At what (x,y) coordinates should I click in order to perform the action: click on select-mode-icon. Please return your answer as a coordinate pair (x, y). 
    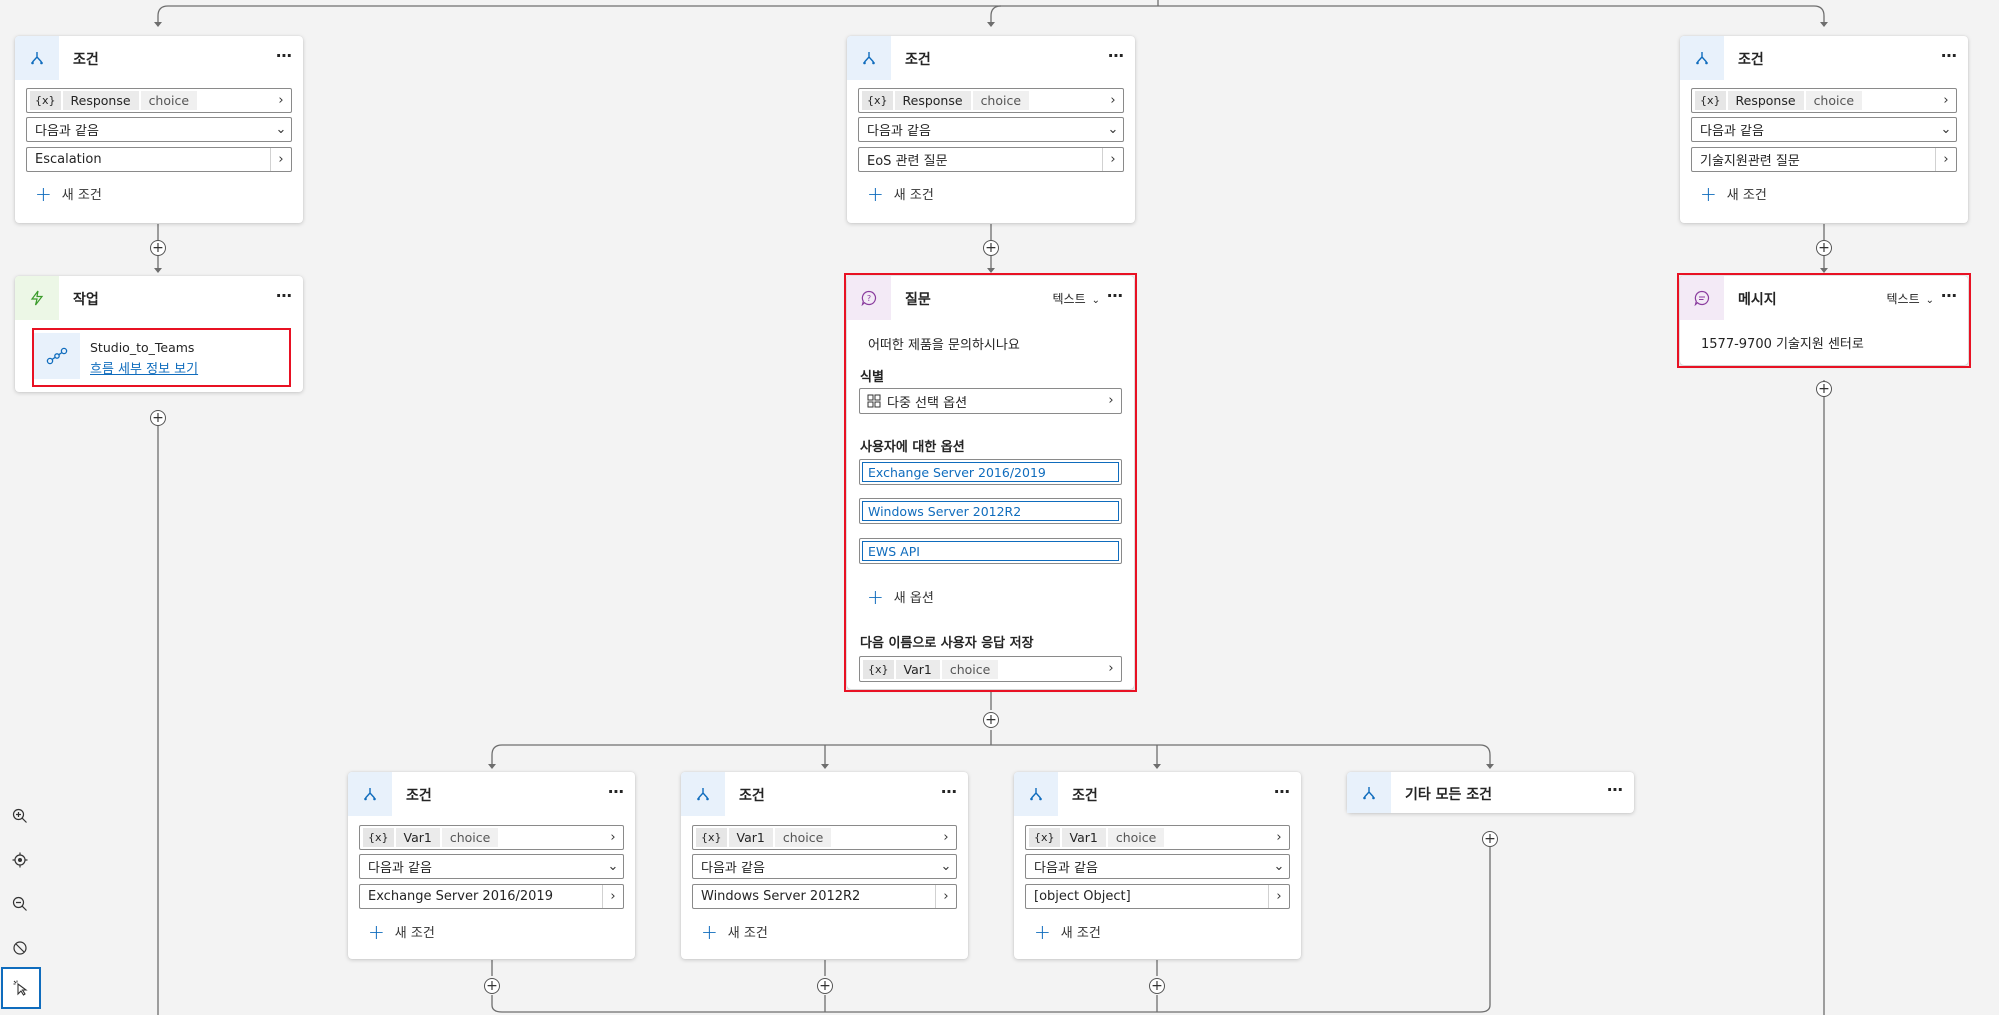
    Looking at the image, I should click on (21, 988).